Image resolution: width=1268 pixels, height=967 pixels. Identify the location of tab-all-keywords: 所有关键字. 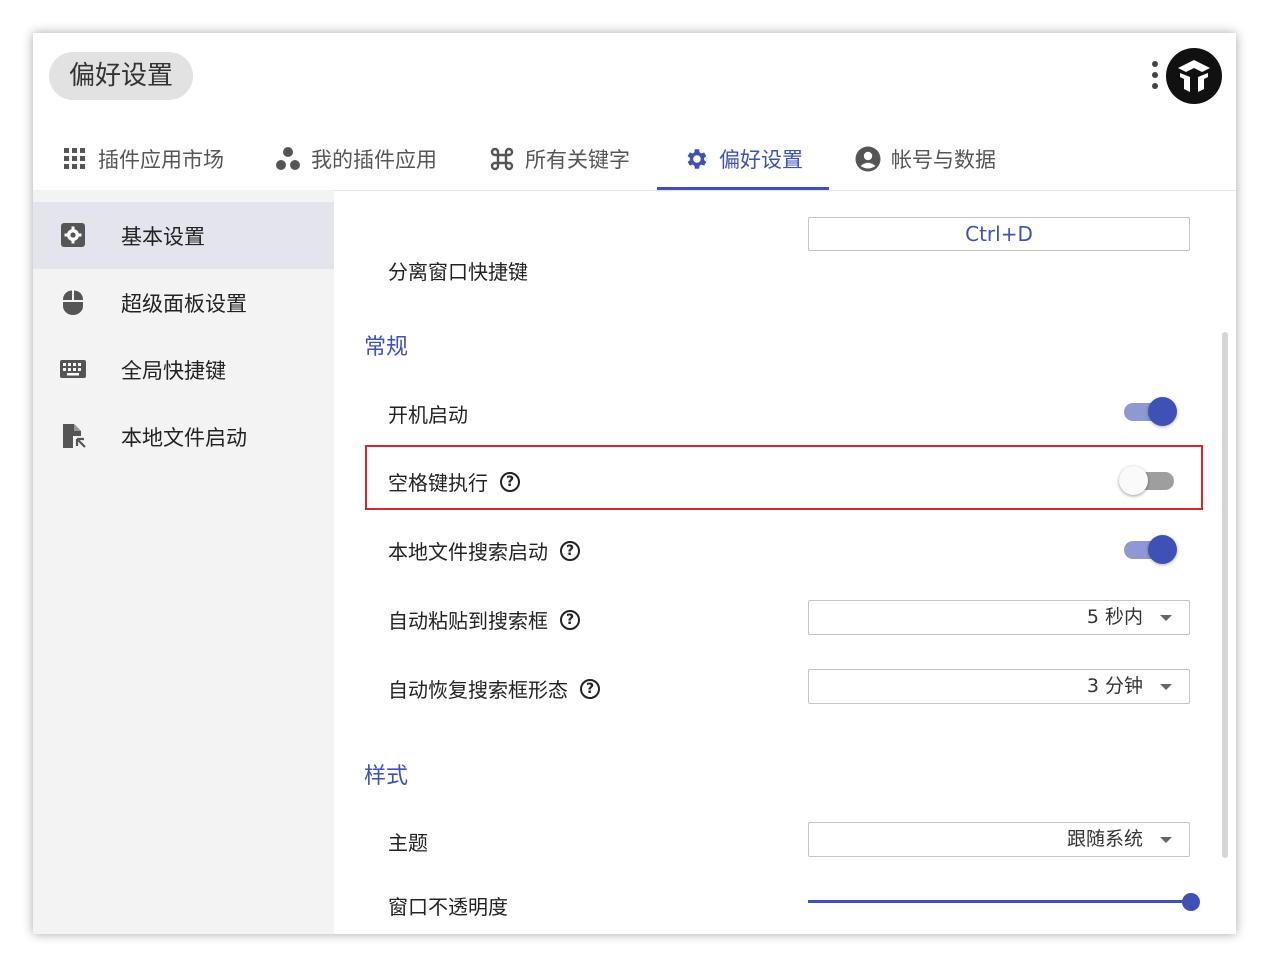
(559, 159).